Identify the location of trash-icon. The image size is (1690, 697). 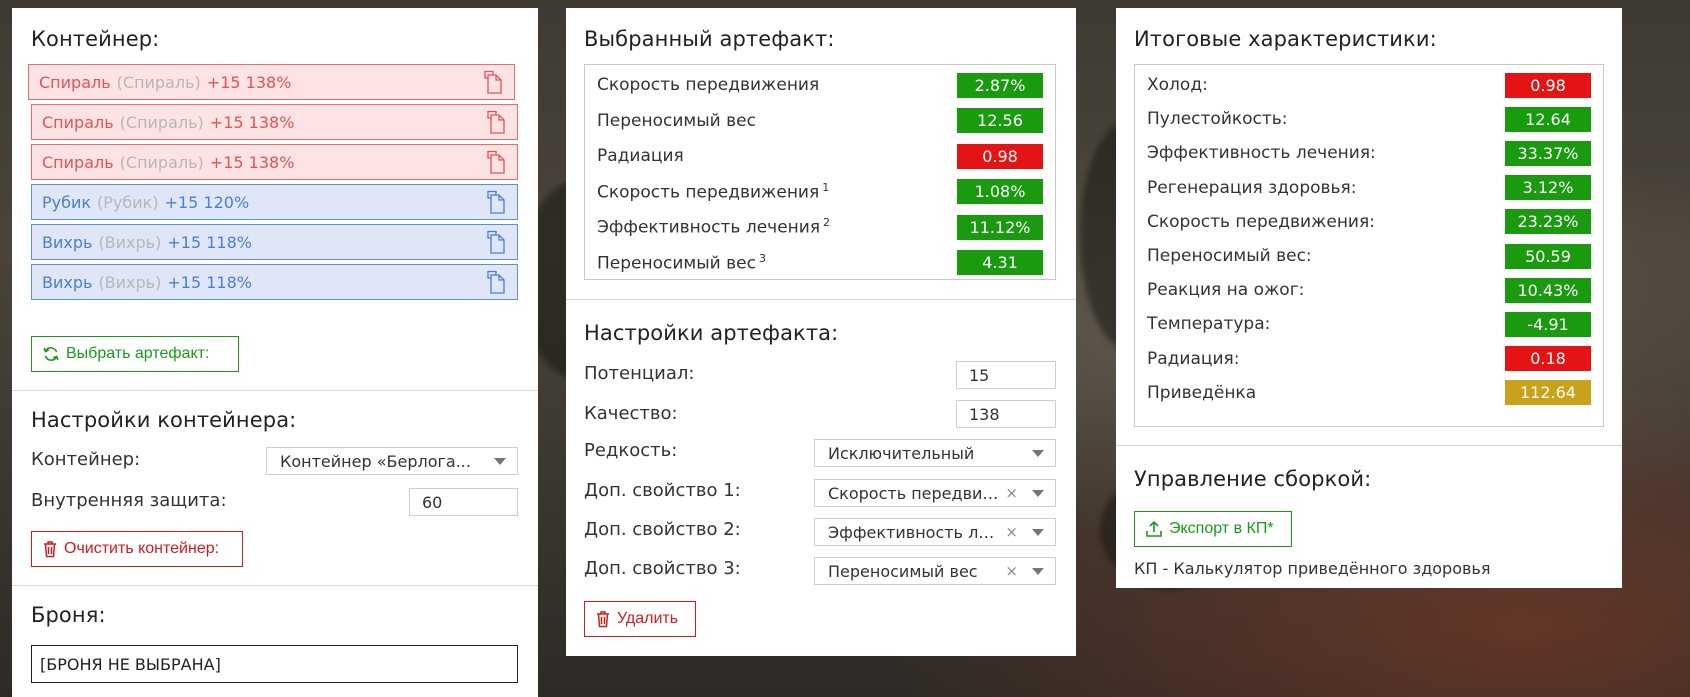
(603, 619).